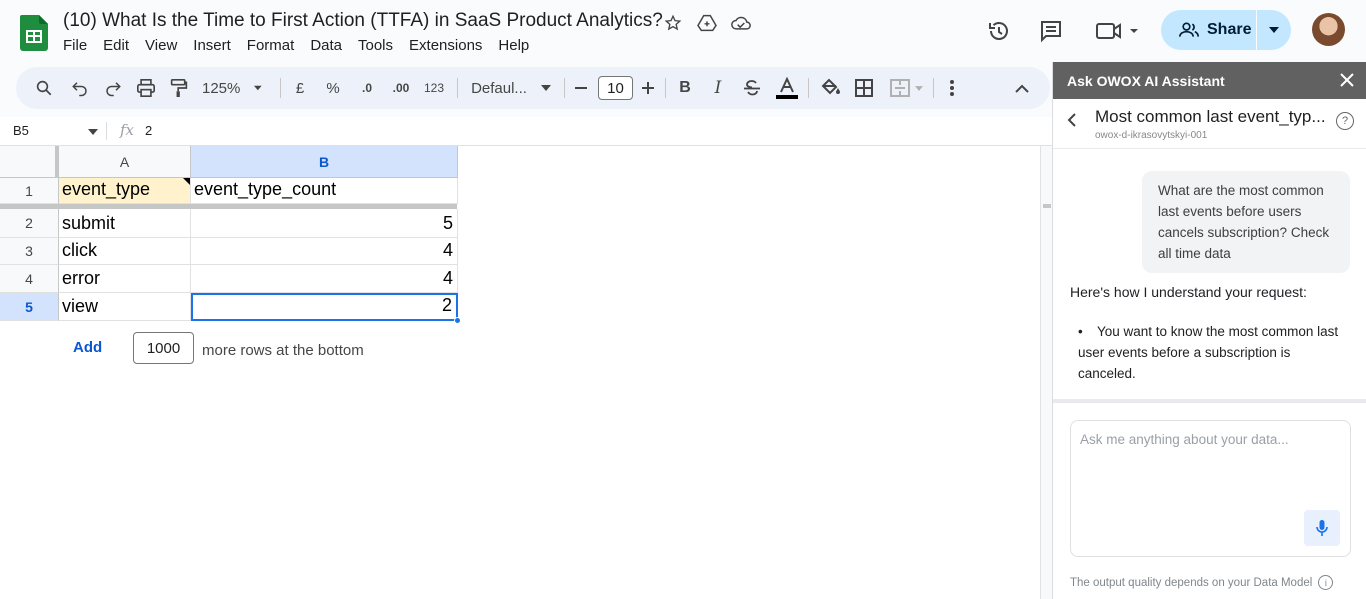  What do you see at coordinates (116, 45) in the screenshot?
I see `menu-edit: Edit` at bounding box center [116, 45].